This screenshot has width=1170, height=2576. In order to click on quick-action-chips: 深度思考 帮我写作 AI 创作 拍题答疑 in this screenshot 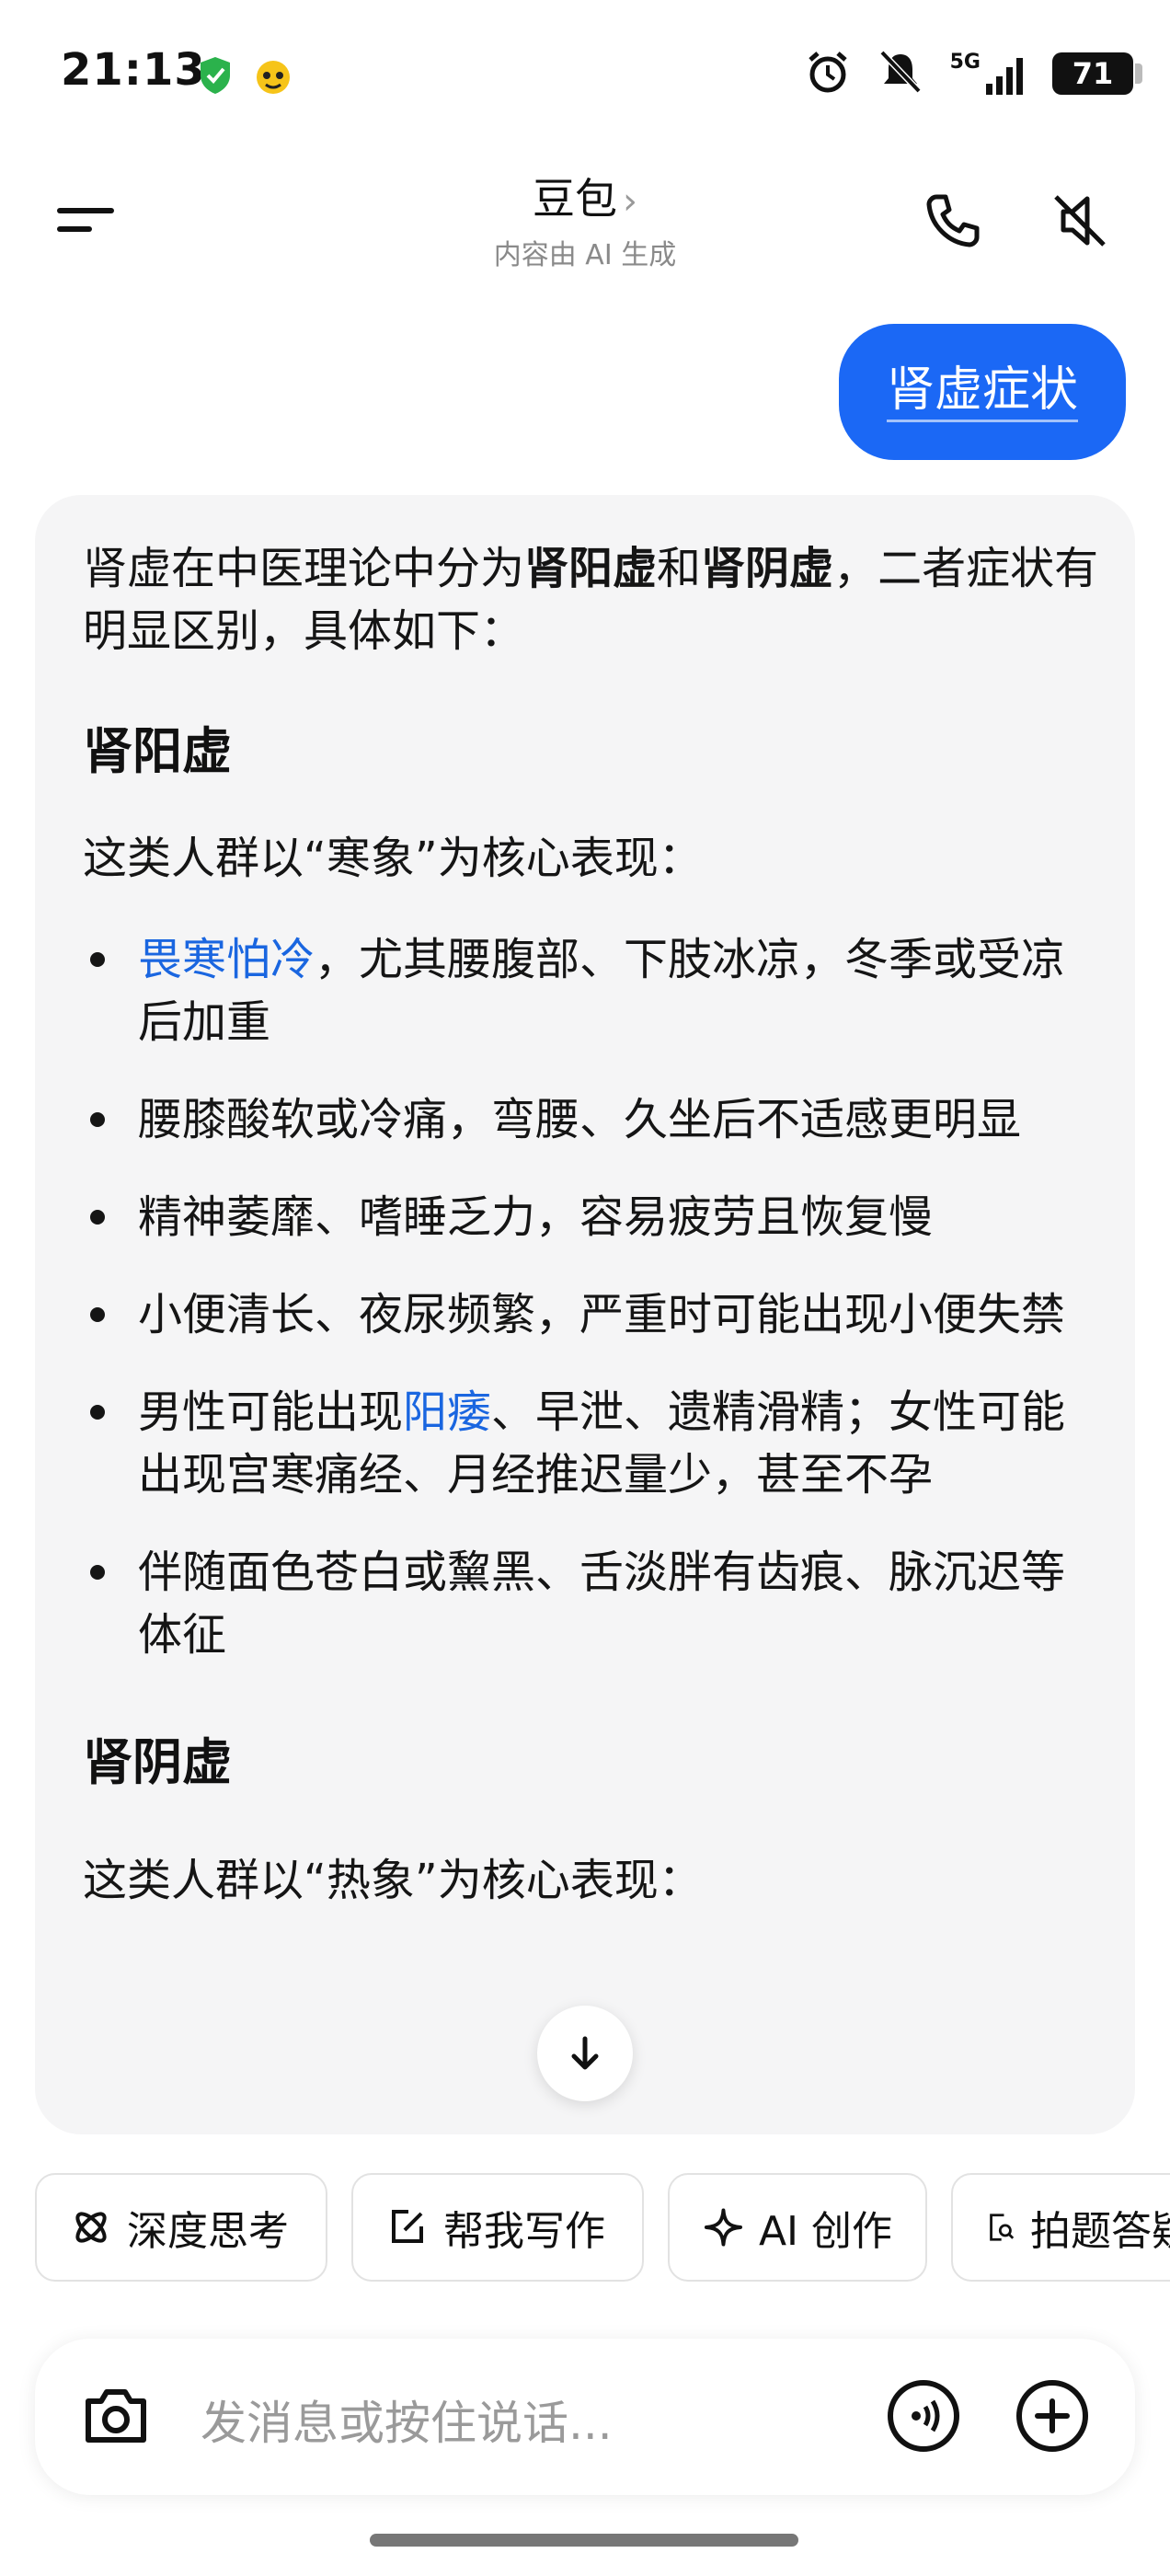, I will do `click(602, 2227)`.